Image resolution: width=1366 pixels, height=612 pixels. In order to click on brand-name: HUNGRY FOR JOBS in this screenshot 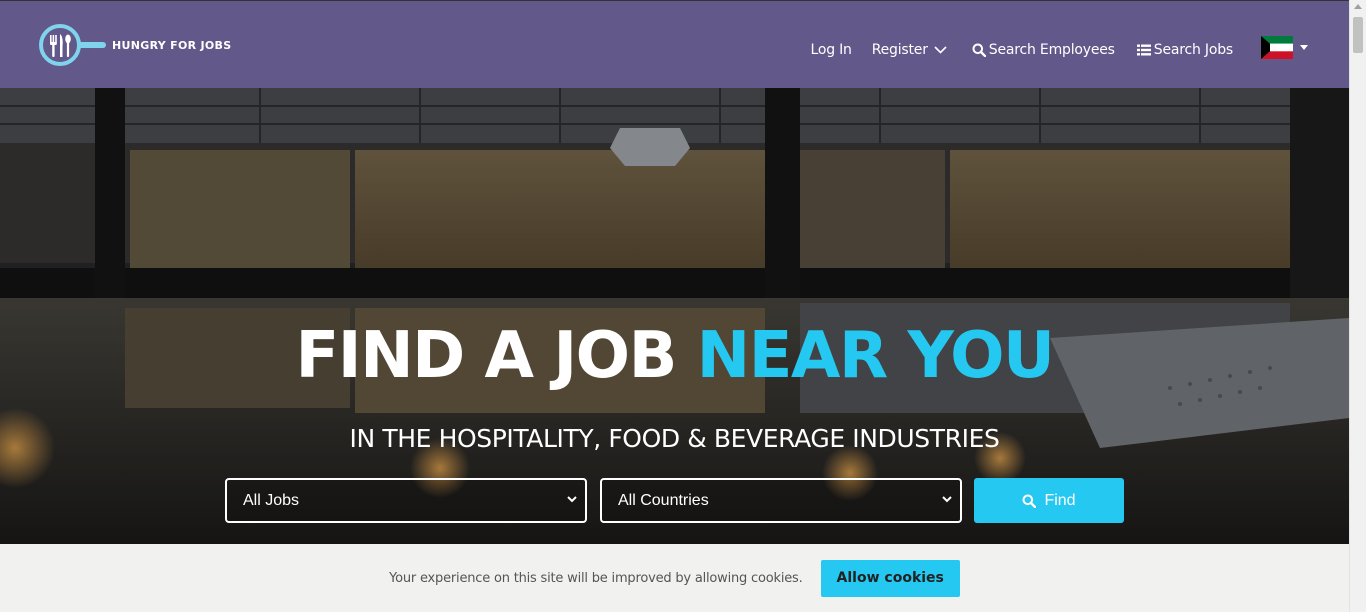, I will do `click(172, 45)`.